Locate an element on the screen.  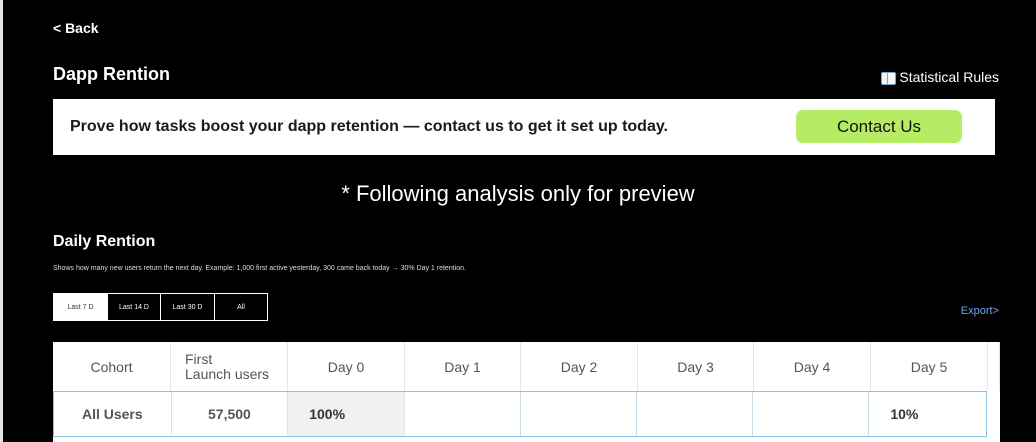
back-link: < Back is located at coordinates (76, 28).